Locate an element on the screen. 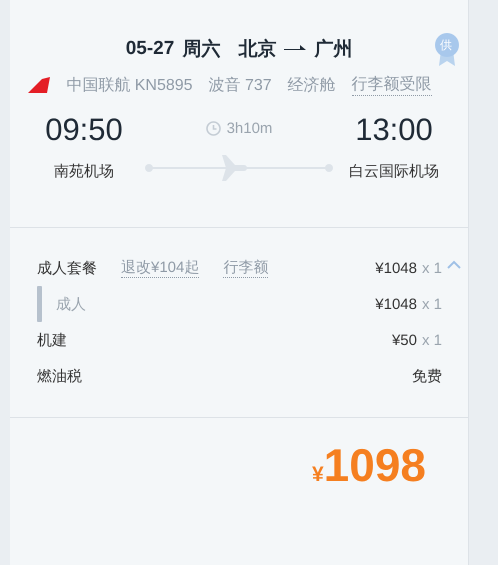  aircraft-type: 波音 737 is located at coordinates (240, 86).